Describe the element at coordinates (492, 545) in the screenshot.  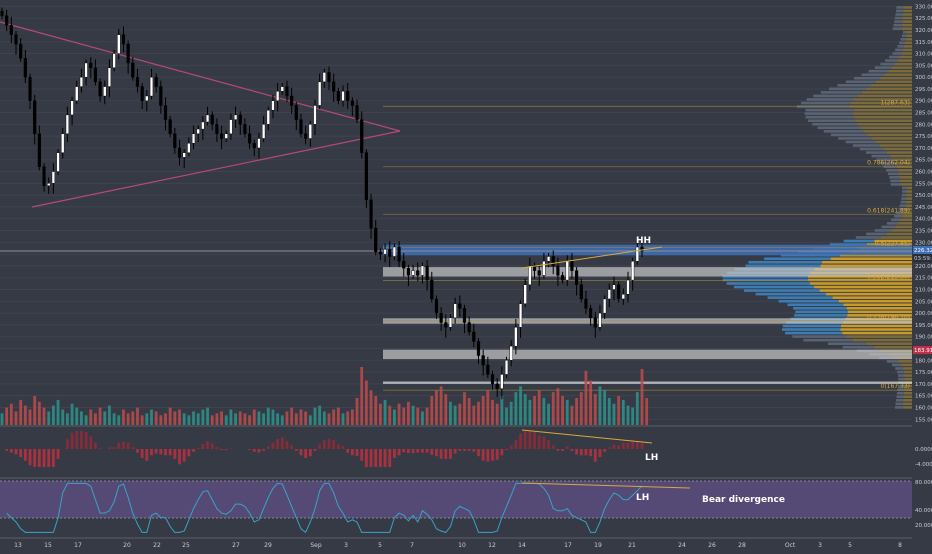
I see `time-tick-label: 12` at that location.